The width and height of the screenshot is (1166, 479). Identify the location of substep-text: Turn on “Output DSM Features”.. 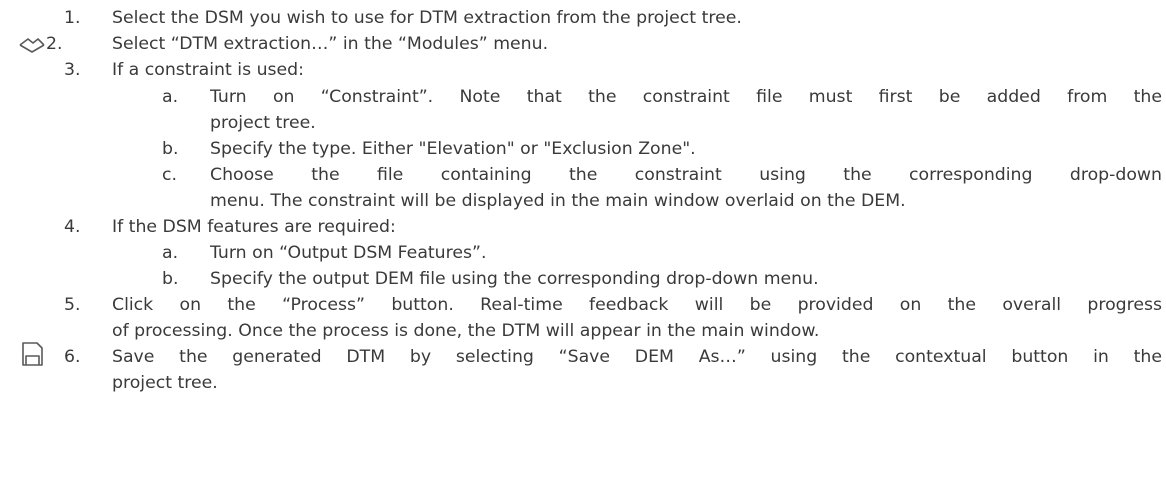
(348, 253).